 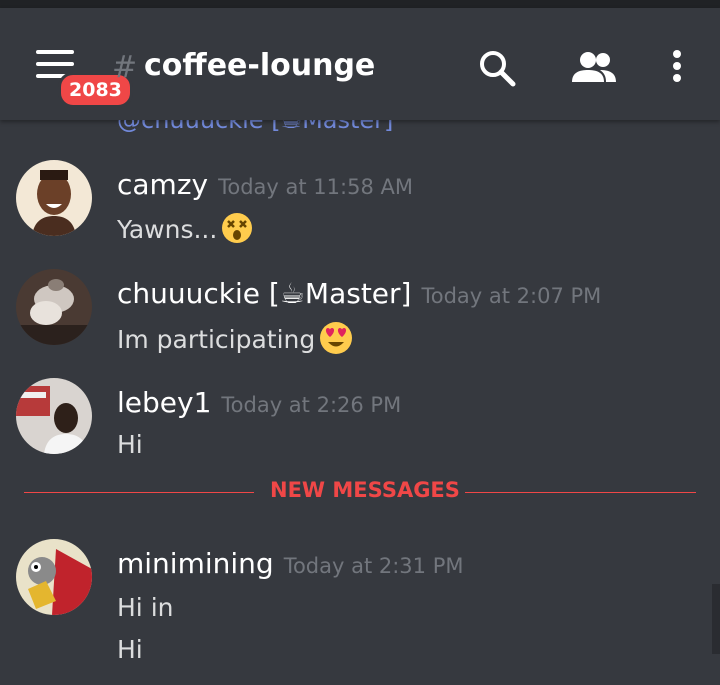 I want to click on new-messages-divider: NEW MESSAGES, so click(x=360, y=490).